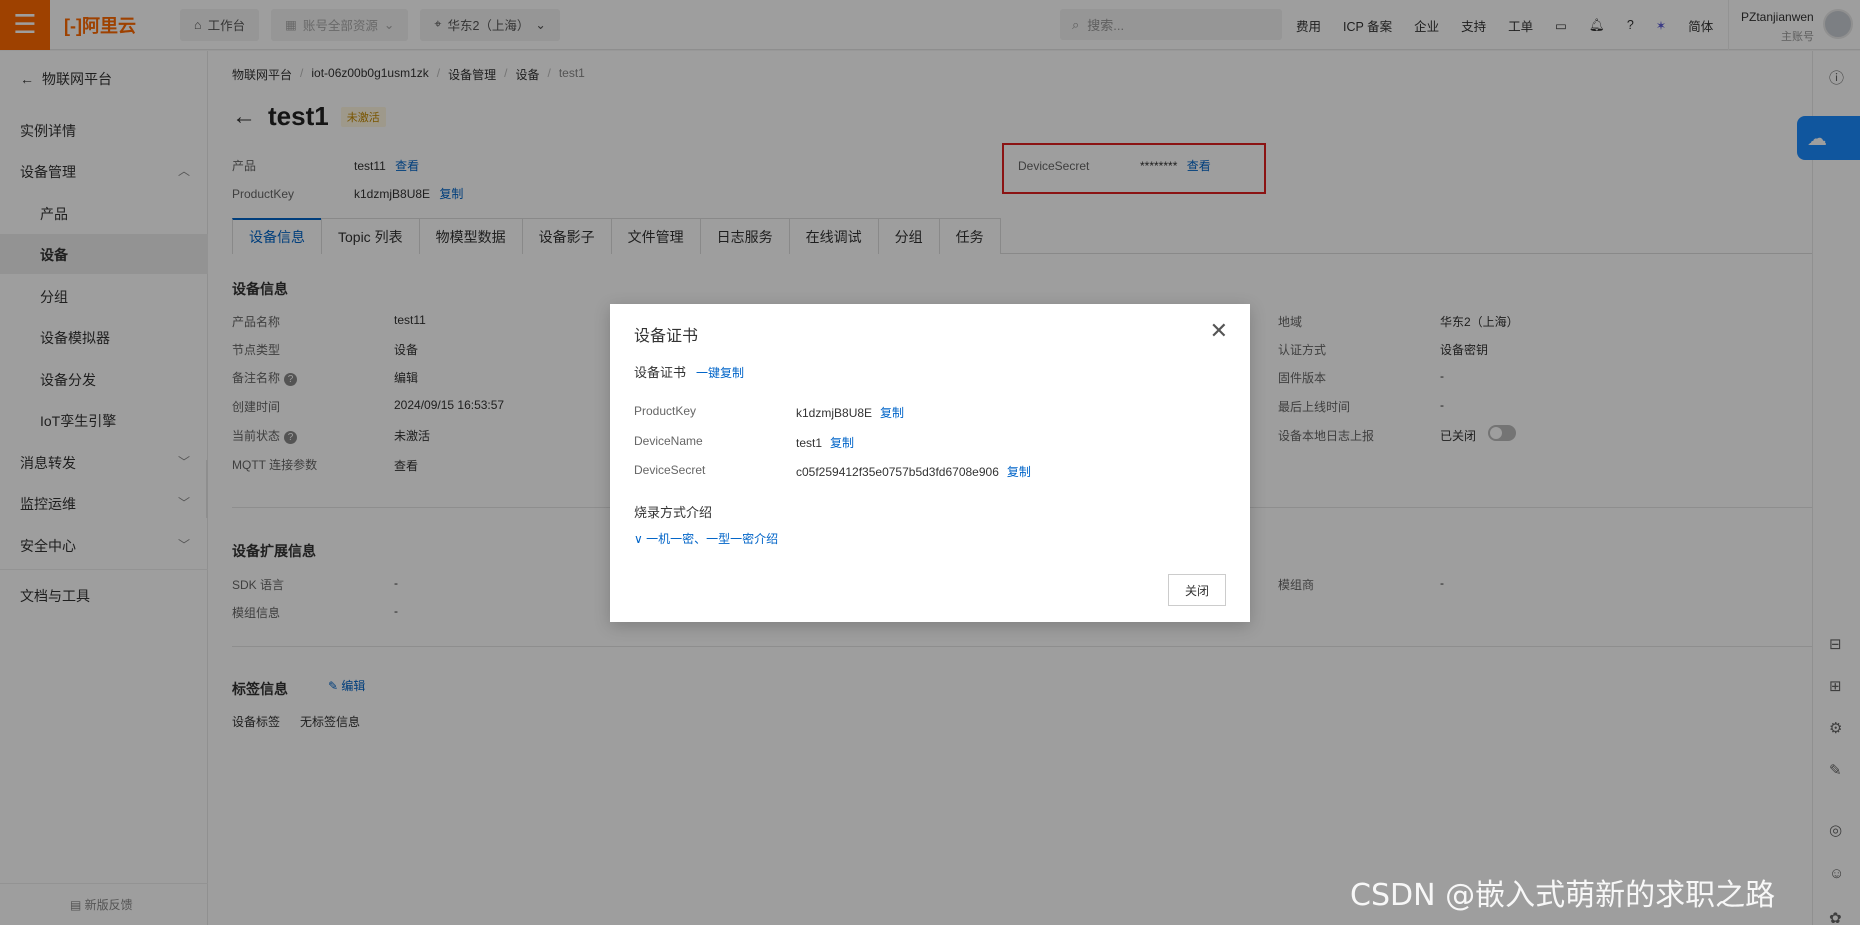 Image resolution: width=1860 pixels, height=925 pixels. I want to click on copy-all-link: 一键复制, so click(720, 373).